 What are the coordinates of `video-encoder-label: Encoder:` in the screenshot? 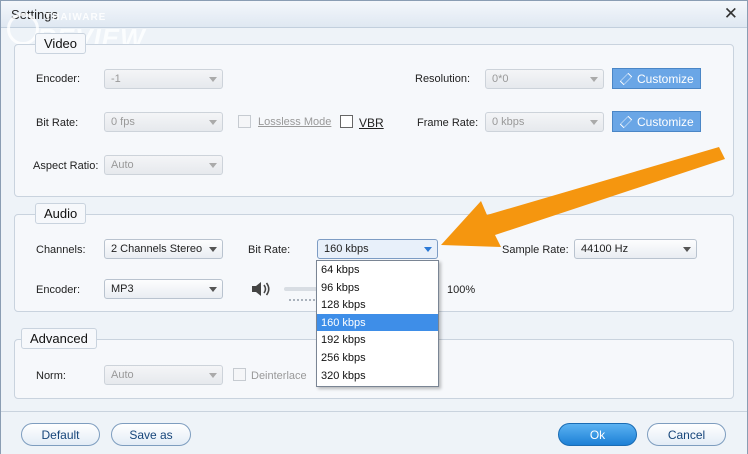 It's located at (58, 79).